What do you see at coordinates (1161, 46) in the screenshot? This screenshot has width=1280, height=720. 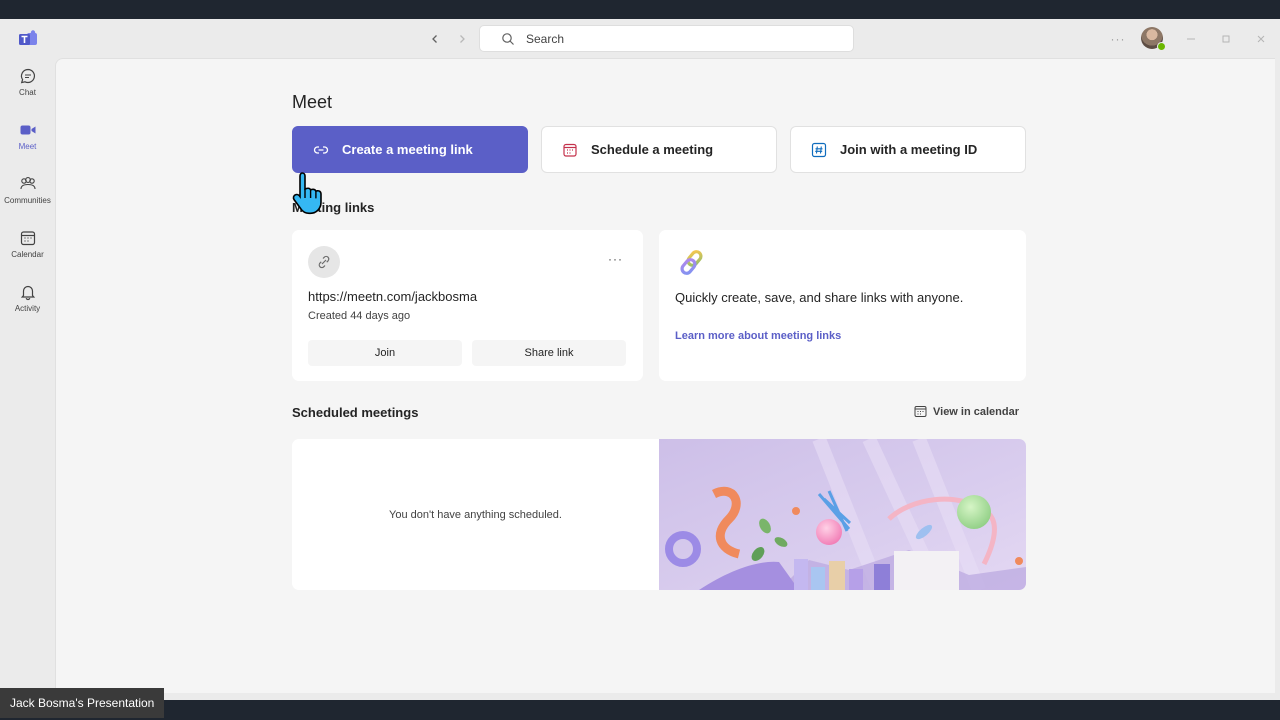 I see `presence-available-icon` at bounding box center [1161, 46].